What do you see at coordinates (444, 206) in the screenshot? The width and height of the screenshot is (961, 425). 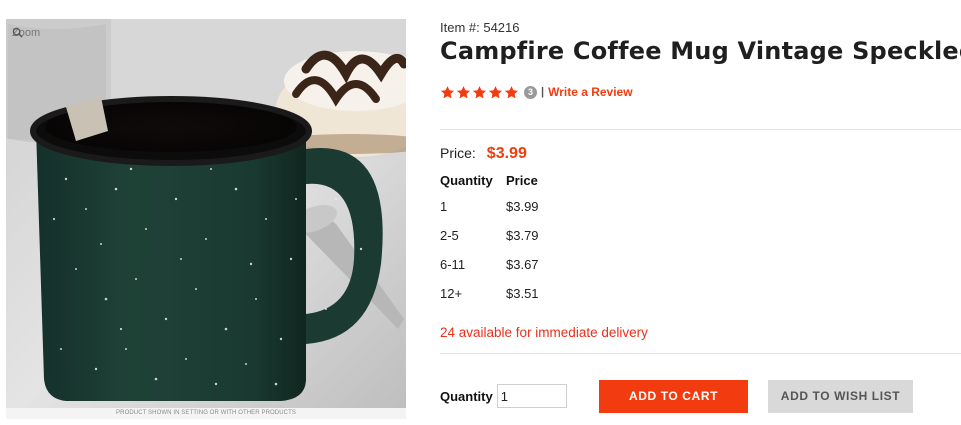 I see `tier-quantity: 1` at bounding box center [444, 206].